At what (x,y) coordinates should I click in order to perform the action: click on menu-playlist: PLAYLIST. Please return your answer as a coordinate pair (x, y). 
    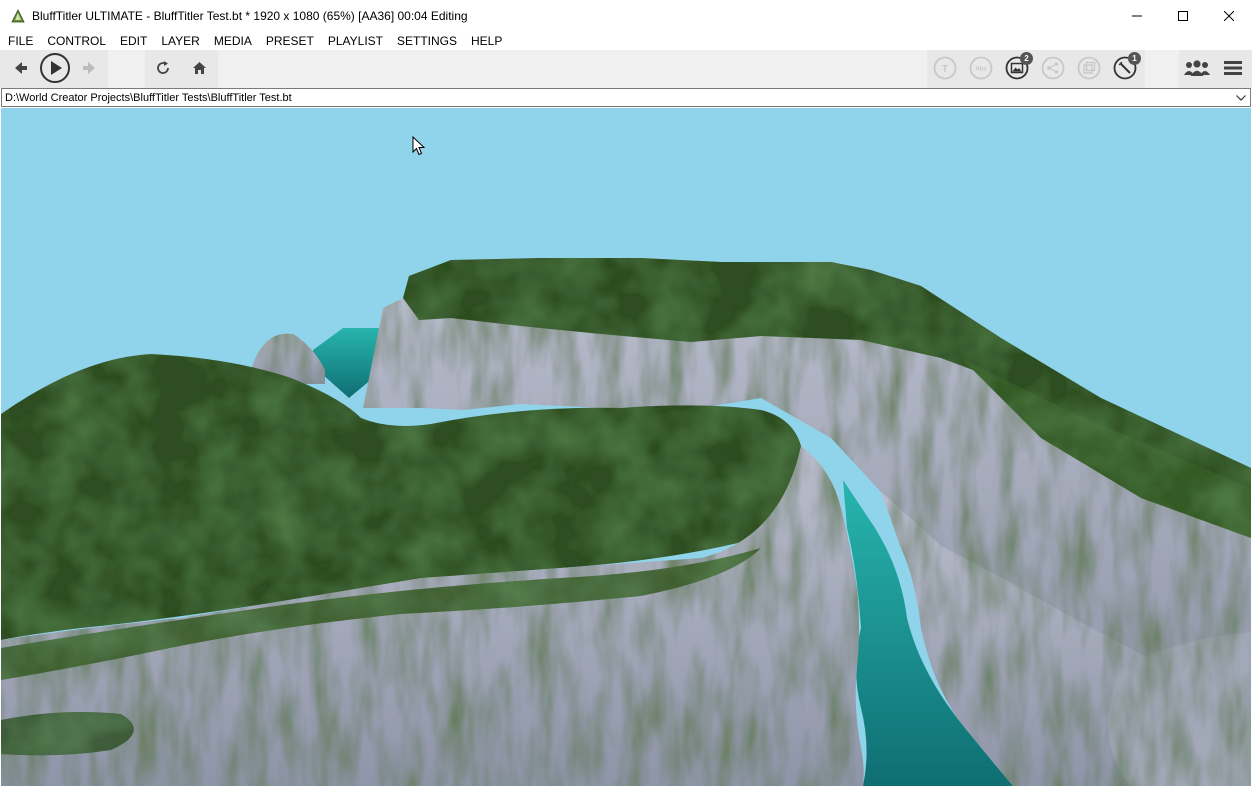
    Looking at the image, I should click on (355, 41).